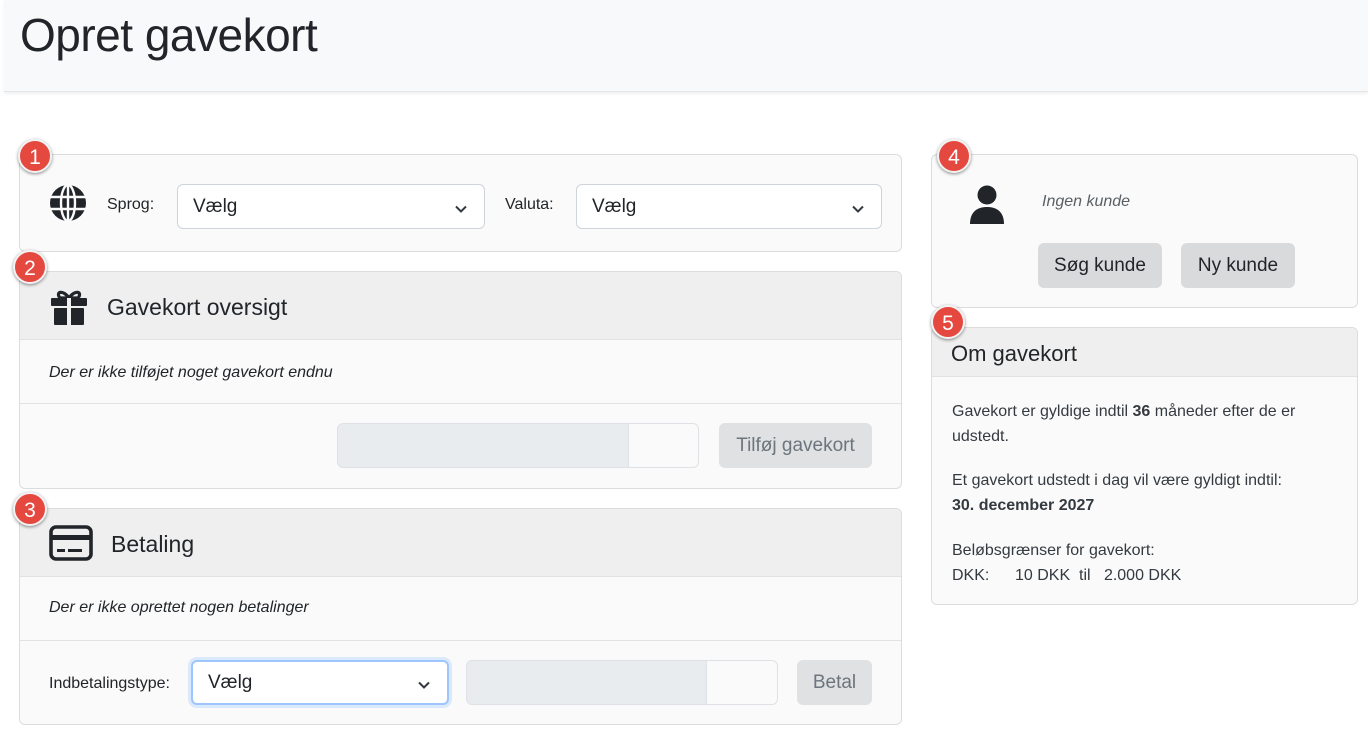 The image size is (1368, 743). Describe the element at coordinates (230, 682) in the screenshot. I see `payment-type-select-value: Vælg` at that location.